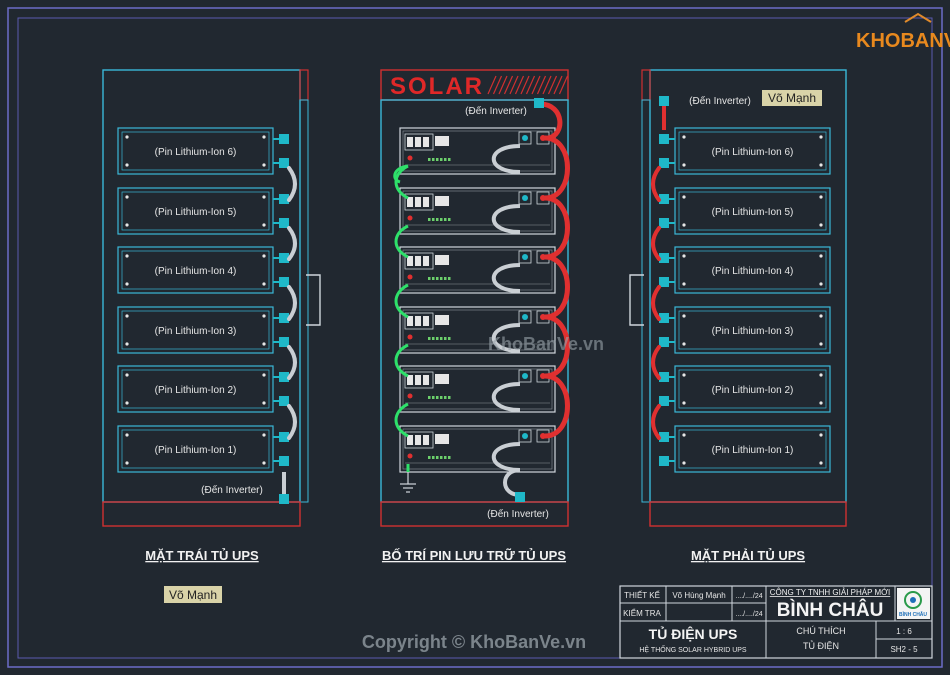  I want to click on left-panel-title: MẶT TRÁI TỦ UPS, so click(202, 555).